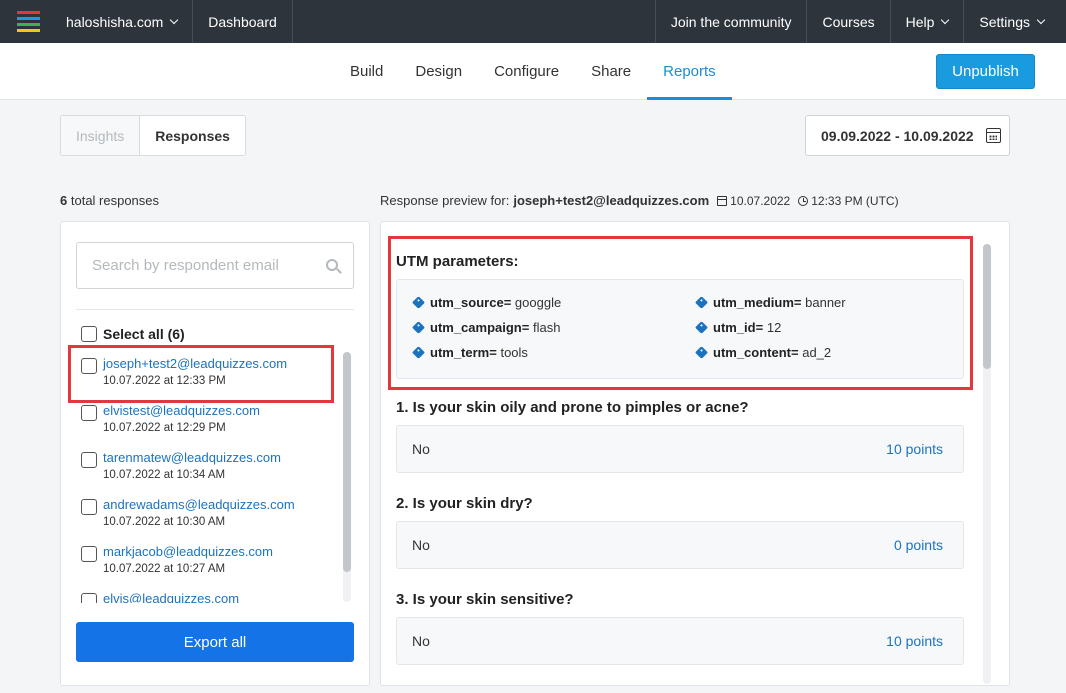  I want to click on answer-points: 0 points, so click(918, 545).